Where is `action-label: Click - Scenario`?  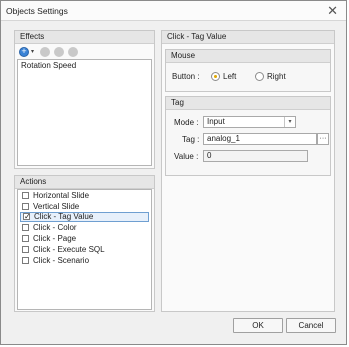 action-label: Click - Scenario is located at coordinates (61, 260).